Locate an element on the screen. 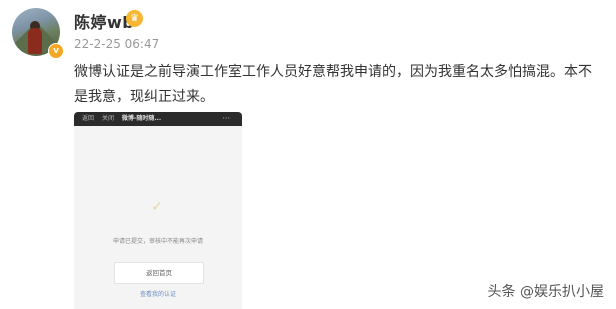 The image size is (616, 309). screenshot-close: 关闭 is located at coordinates (107, 118).